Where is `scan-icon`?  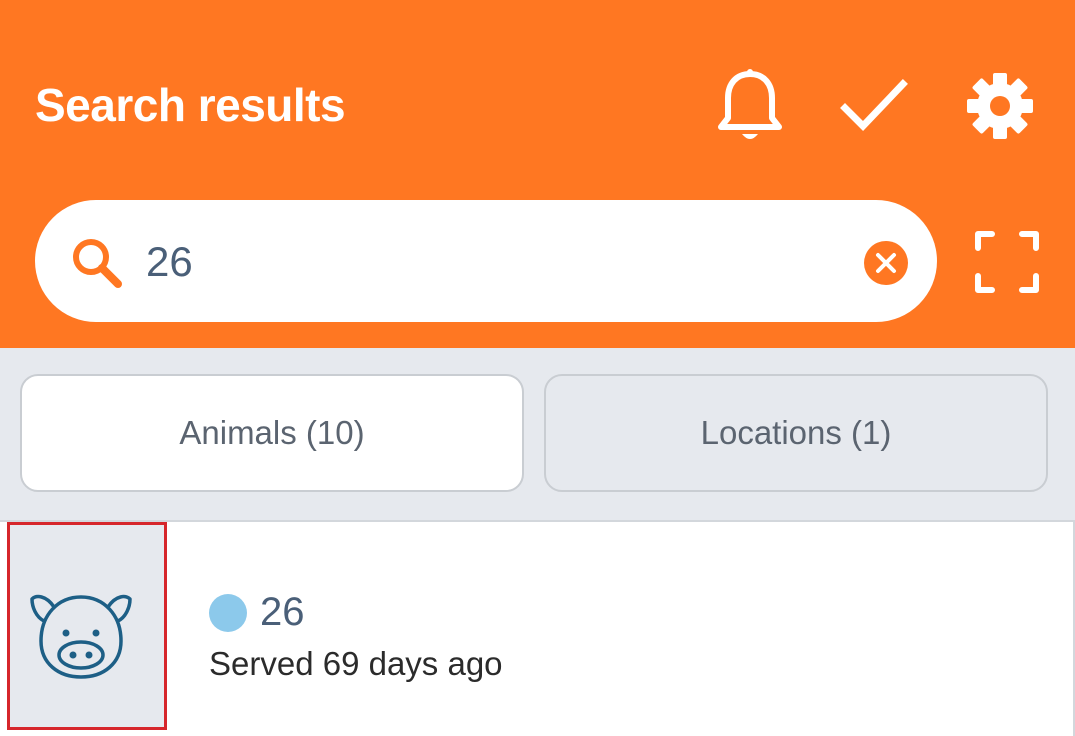 scan-icon is located at coordinates (1007, 262).